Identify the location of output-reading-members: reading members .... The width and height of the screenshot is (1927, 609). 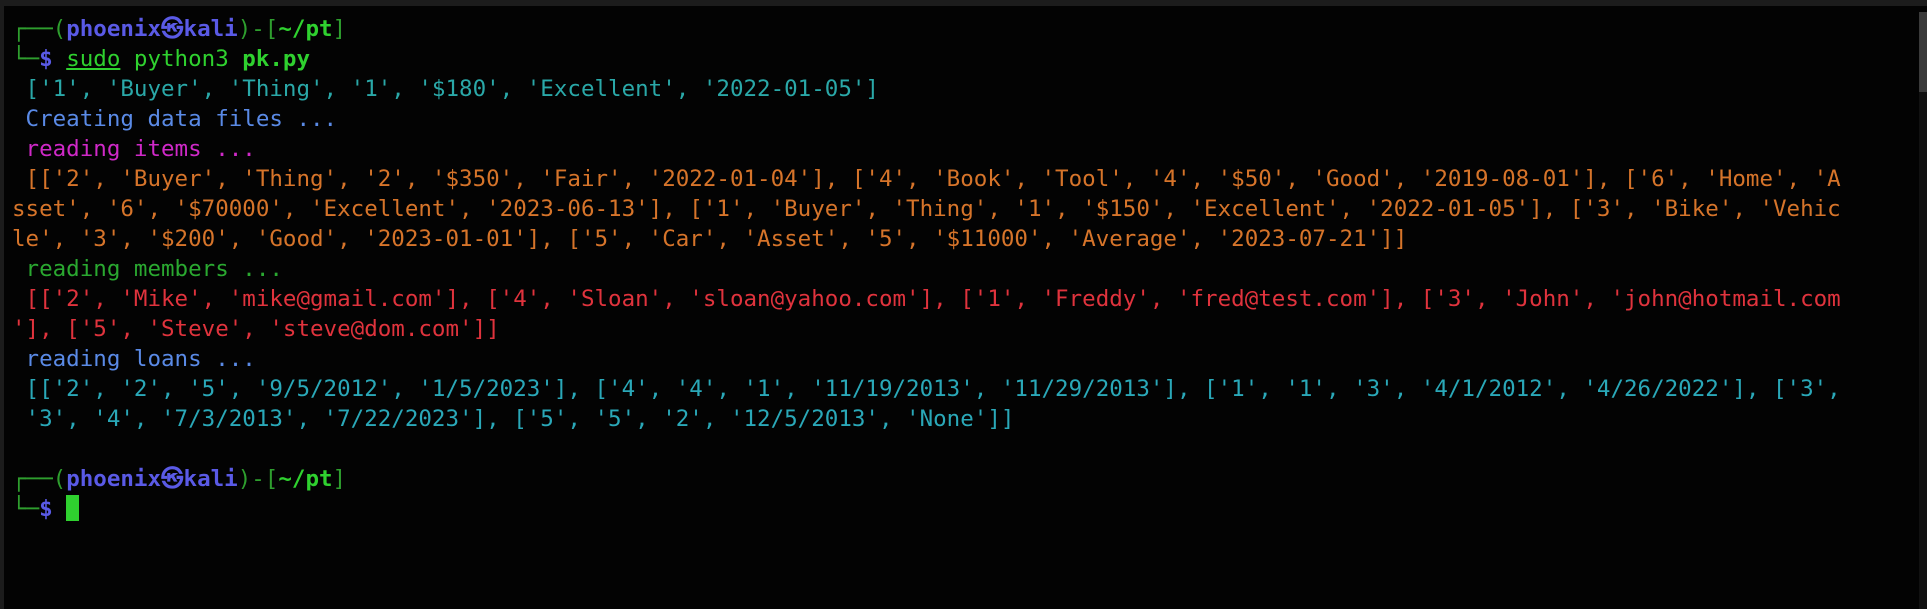
(147, 269).